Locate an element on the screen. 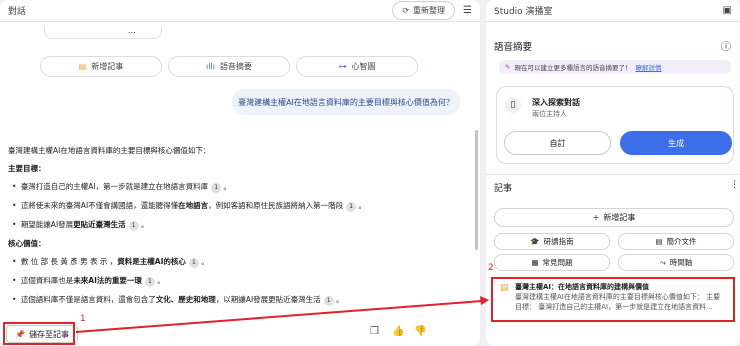  annotation-arrow is located at coordinates (282, 314).